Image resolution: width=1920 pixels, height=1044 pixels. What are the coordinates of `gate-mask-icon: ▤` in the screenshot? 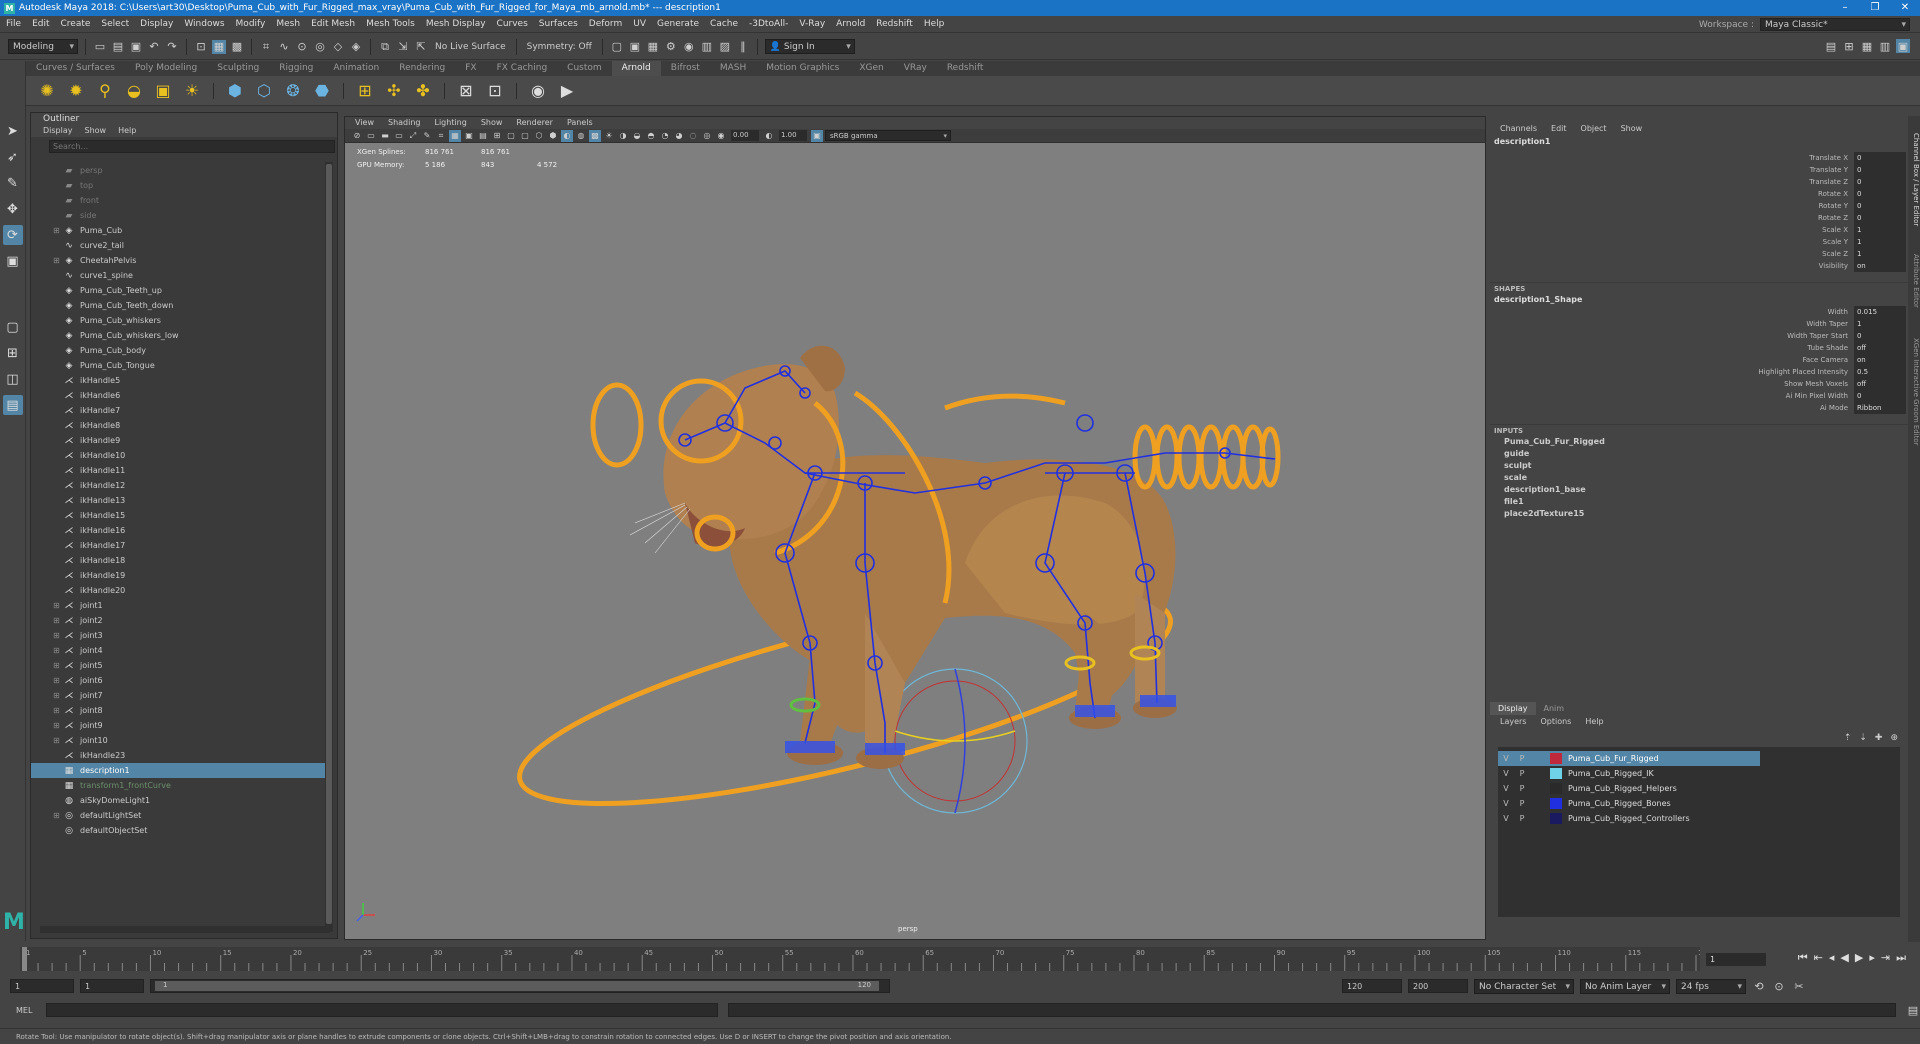 It's located at (483, 136).